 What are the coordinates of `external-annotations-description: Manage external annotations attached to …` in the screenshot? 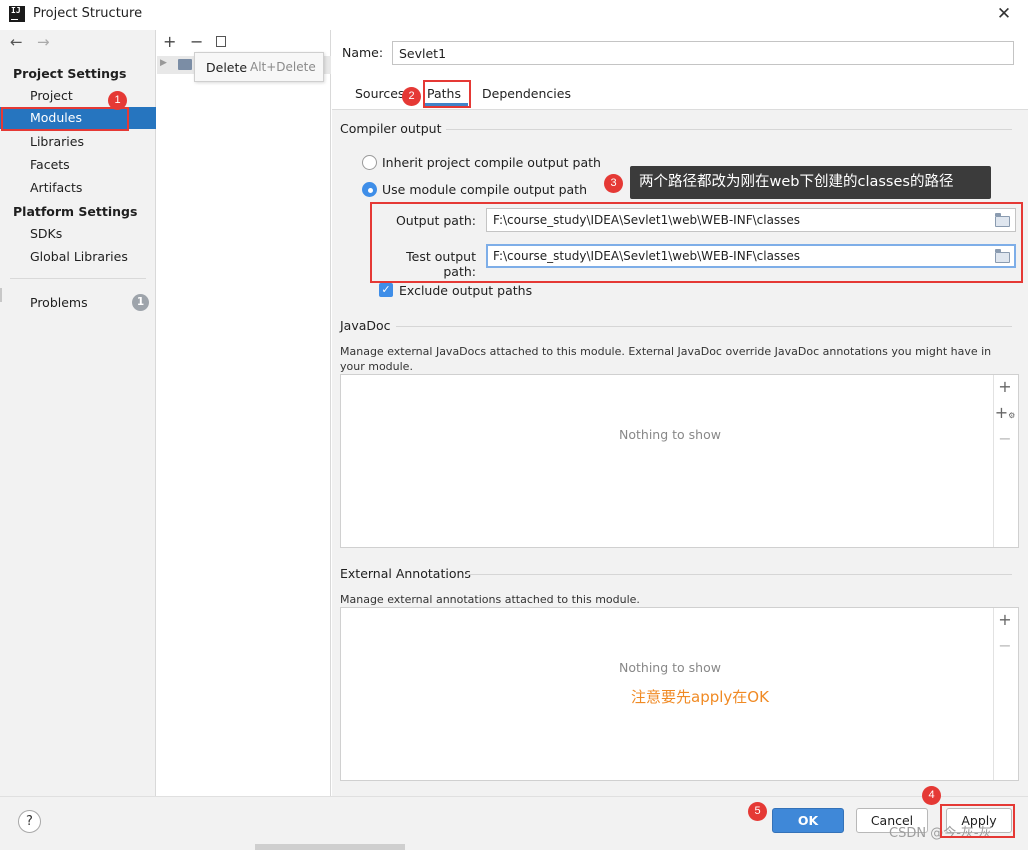 It's located at (490, 599).